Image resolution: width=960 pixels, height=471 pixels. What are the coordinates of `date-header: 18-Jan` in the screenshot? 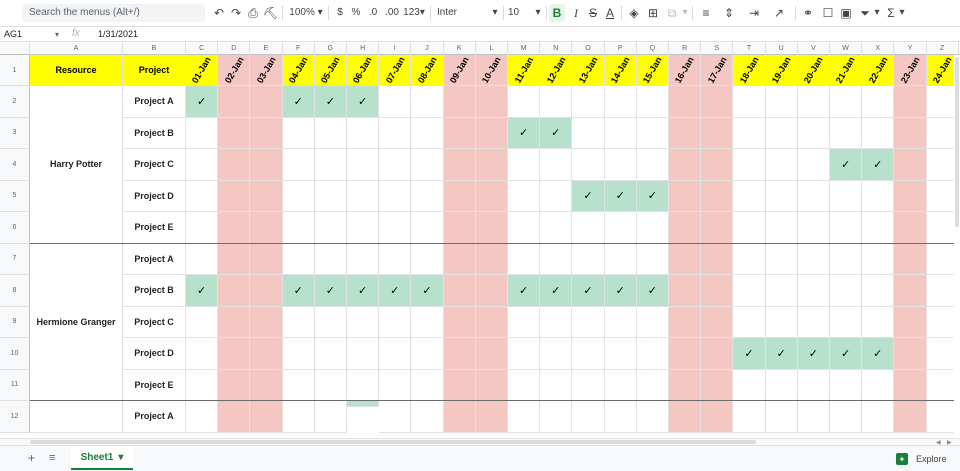 It's located at (749, 70).